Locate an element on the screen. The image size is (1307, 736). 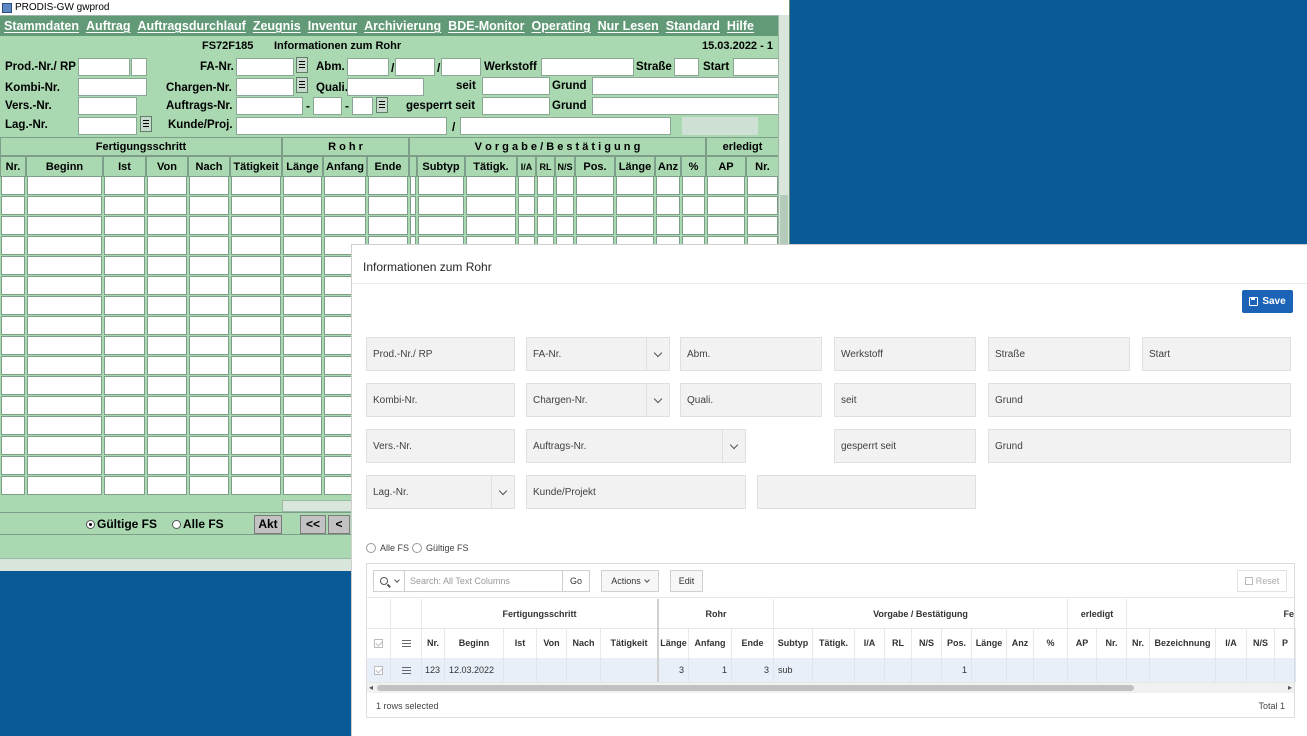
menu-item-operating: Operating is located at coordinates (561, 26).